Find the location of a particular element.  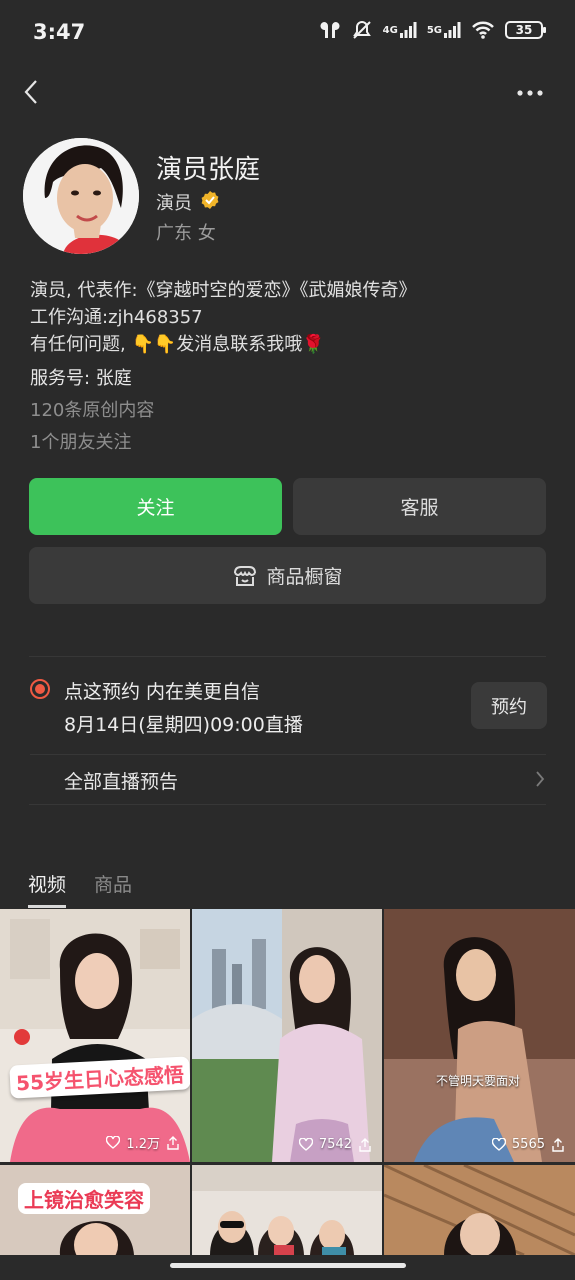

bio-line: 演员, 代表作:《穿越时空的爱恋》《武媚娘传奇》 is located at coordinates (223, 290).